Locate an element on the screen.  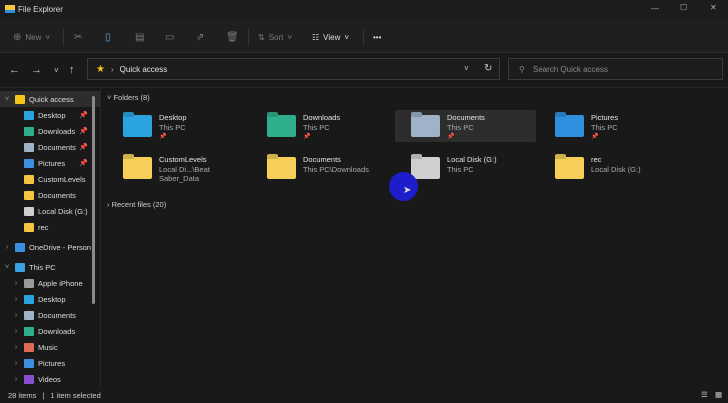
cut-button: ✂ is located at coordinates (78, 37).